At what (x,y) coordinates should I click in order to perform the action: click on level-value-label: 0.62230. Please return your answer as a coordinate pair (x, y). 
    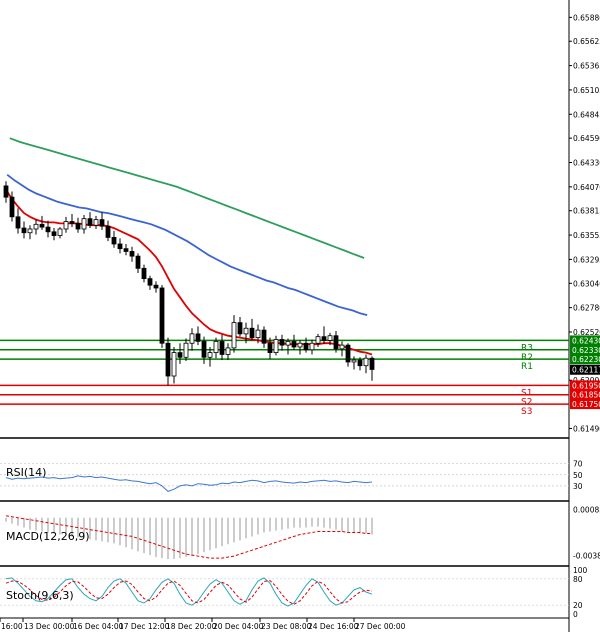
    Looking at the image, I should click on (586, 359).